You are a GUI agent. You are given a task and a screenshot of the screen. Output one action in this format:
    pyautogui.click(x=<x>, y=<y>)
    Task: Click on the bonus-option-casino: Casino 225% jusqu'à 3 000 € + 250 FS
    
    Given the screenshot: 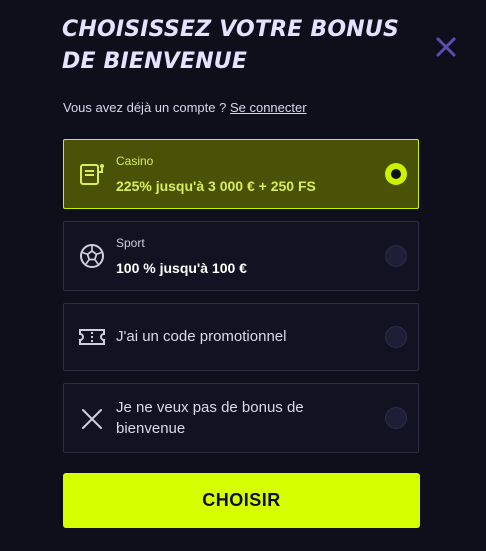 What is the action you would take?
    pyautogui.click(x=241, y=174)
    